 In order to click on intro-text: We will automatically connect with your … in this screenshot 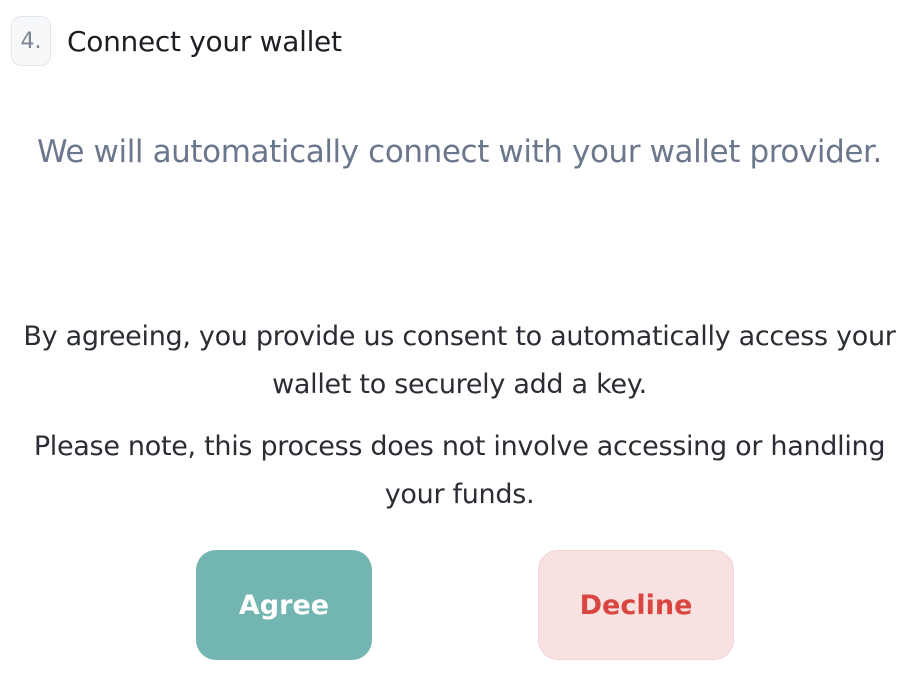, I will do `click(459, 152)`.